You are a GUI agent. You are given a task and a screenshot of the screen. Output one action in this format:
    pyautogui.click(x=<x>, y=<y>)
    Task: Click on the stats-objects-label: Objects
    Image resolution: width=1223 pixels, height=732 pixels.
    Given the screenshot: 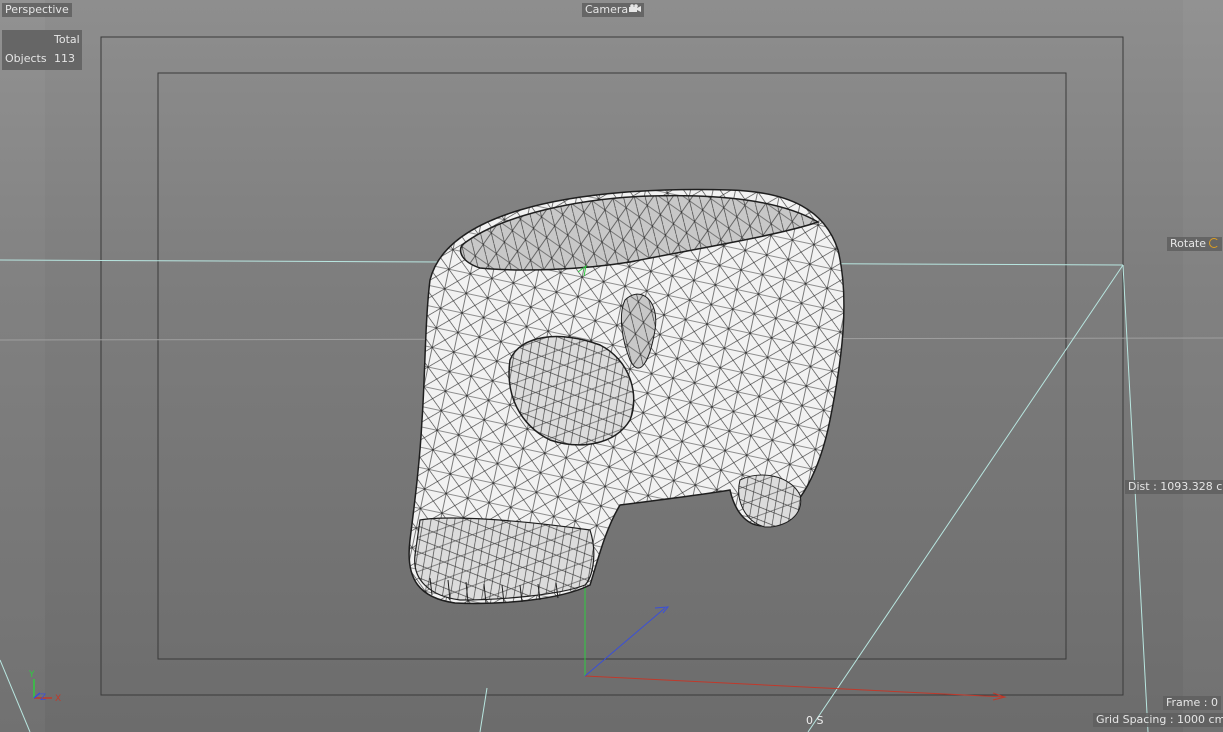 What is the action you would take?
    pyautogui.click(x=26, y=58)
    